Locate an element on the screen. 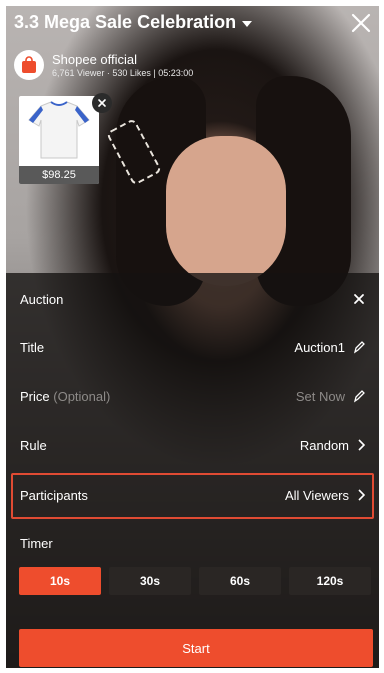 The image size is (384, 673). auction-price-value-group: Set Now is located at coordinates (330, 396).